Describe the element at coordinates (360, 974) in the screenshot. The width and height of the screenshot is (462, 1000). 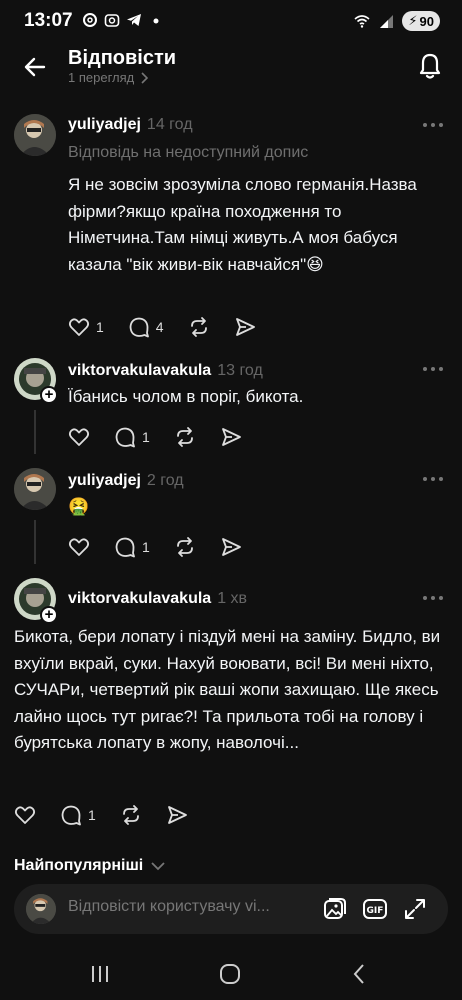
I see `back-nav-icon` at that location.